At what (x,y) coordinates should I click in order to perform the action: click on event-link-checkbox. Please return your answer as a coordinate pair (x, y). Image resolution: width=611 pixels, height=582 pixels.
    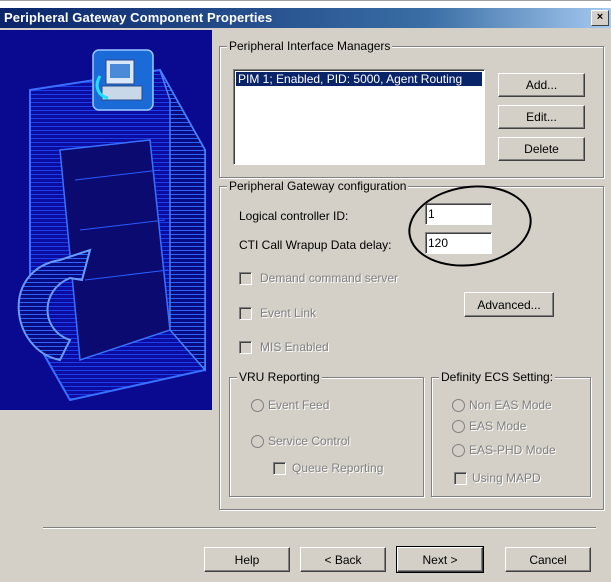
    Looking at the image, I should click on (245, 313).